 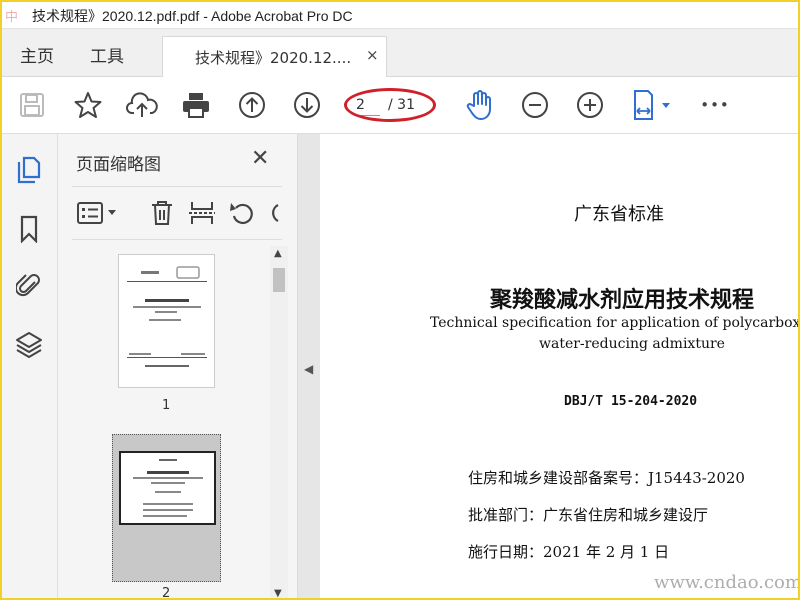 I want to click on save-icon, so click(x=32, y=105).